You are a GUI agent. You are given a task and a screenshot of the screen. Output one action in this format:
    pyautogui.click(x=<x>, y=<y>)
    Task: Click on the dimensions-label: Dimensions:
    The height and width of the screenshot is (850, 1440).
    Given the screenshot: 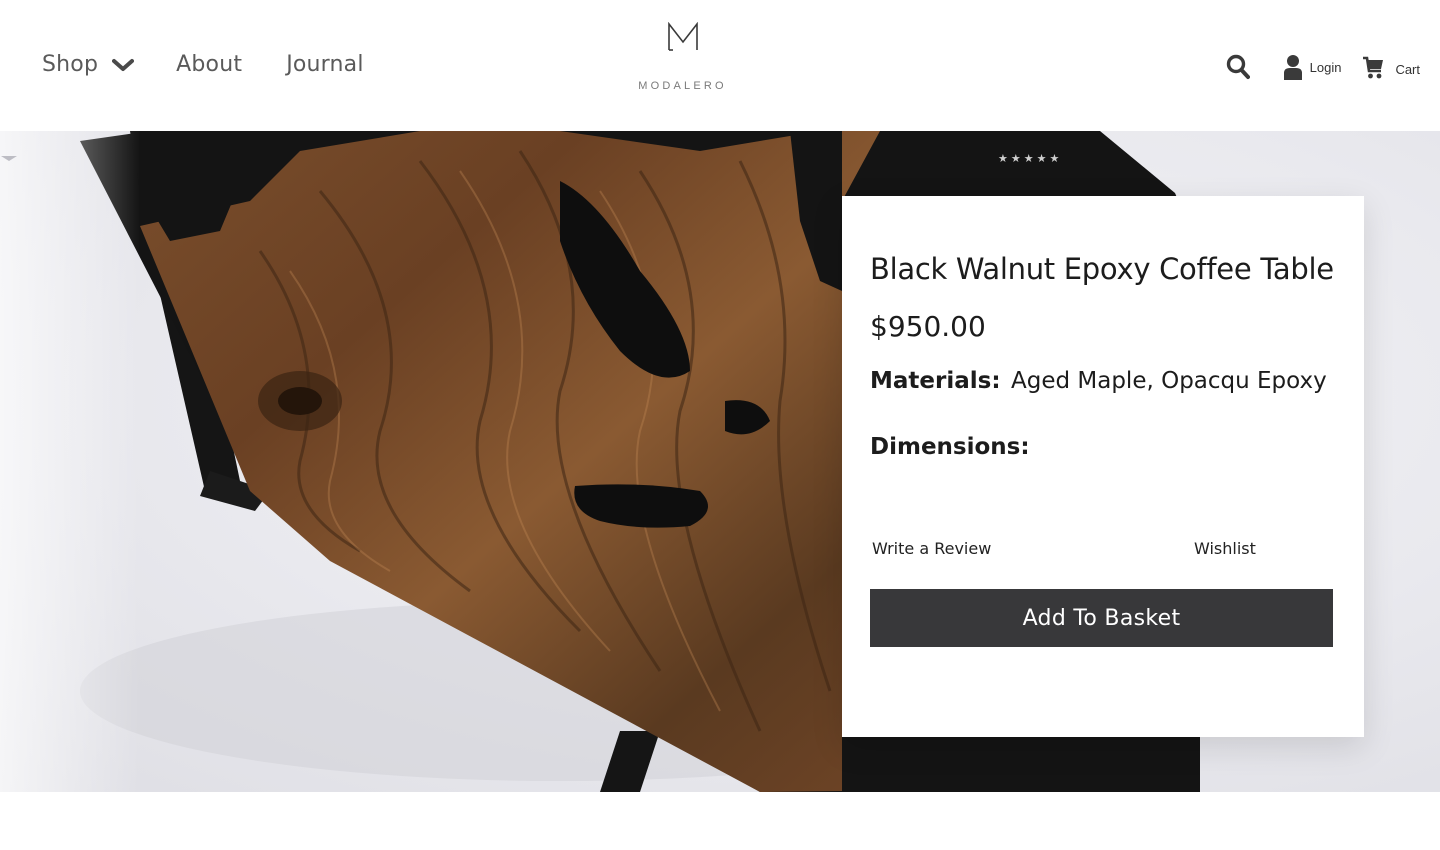 What is the action you would take?
    pyautogui.click(x=950, y=447)
    